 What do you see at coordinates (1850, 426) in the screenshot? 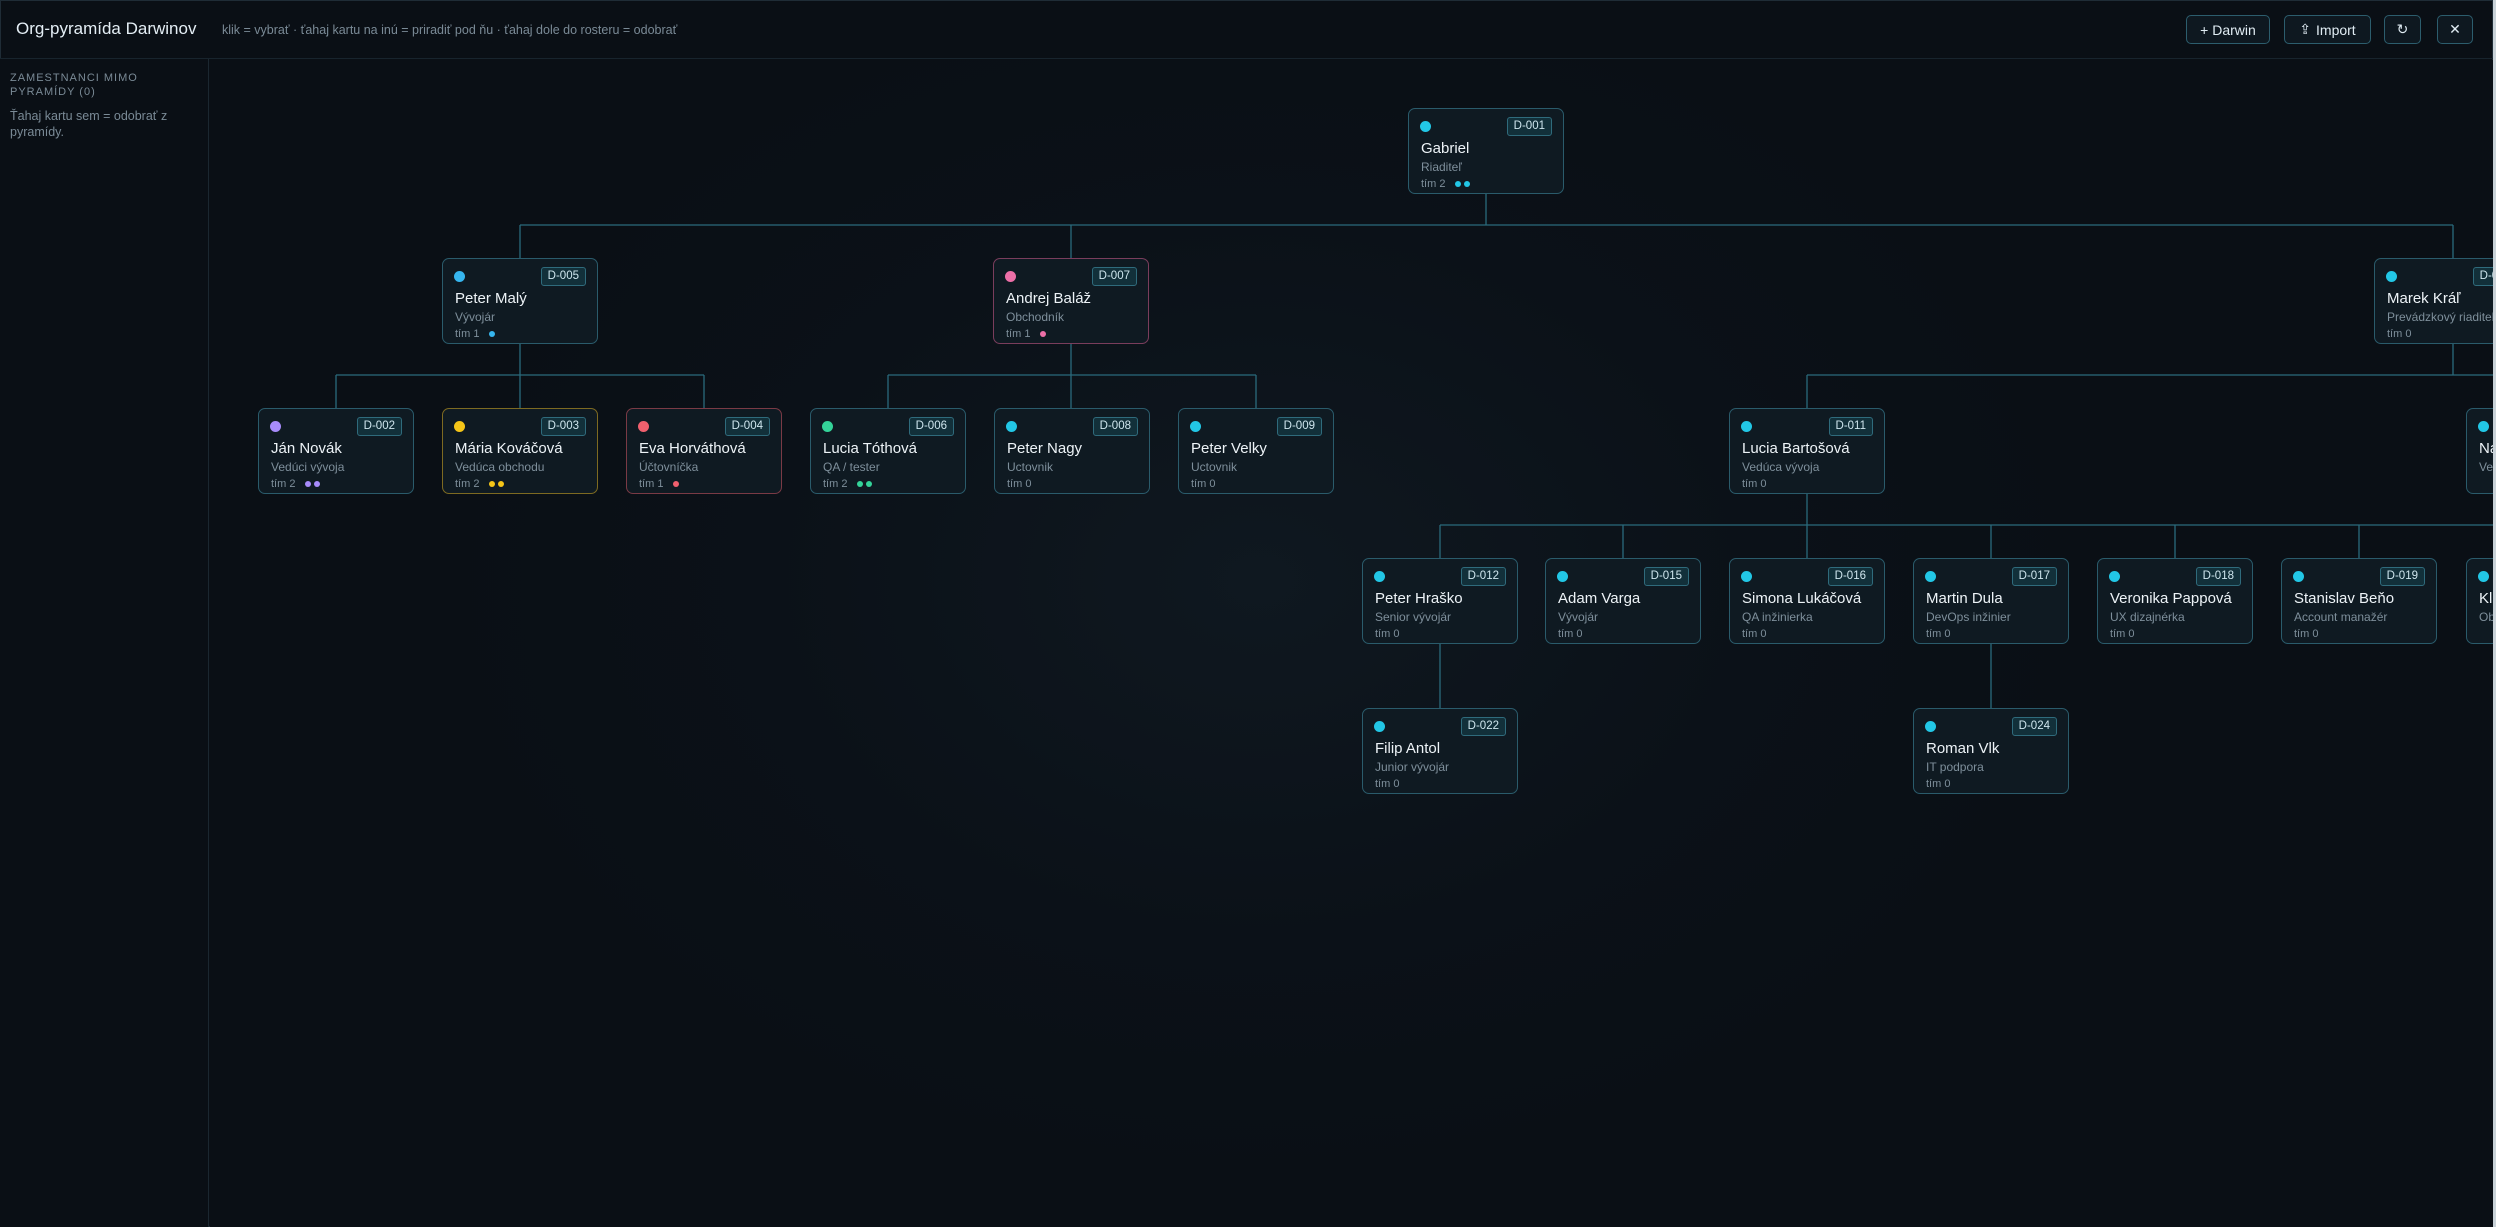
I see `employee-id-badge: D-011` at bounding box center [1850, 426].